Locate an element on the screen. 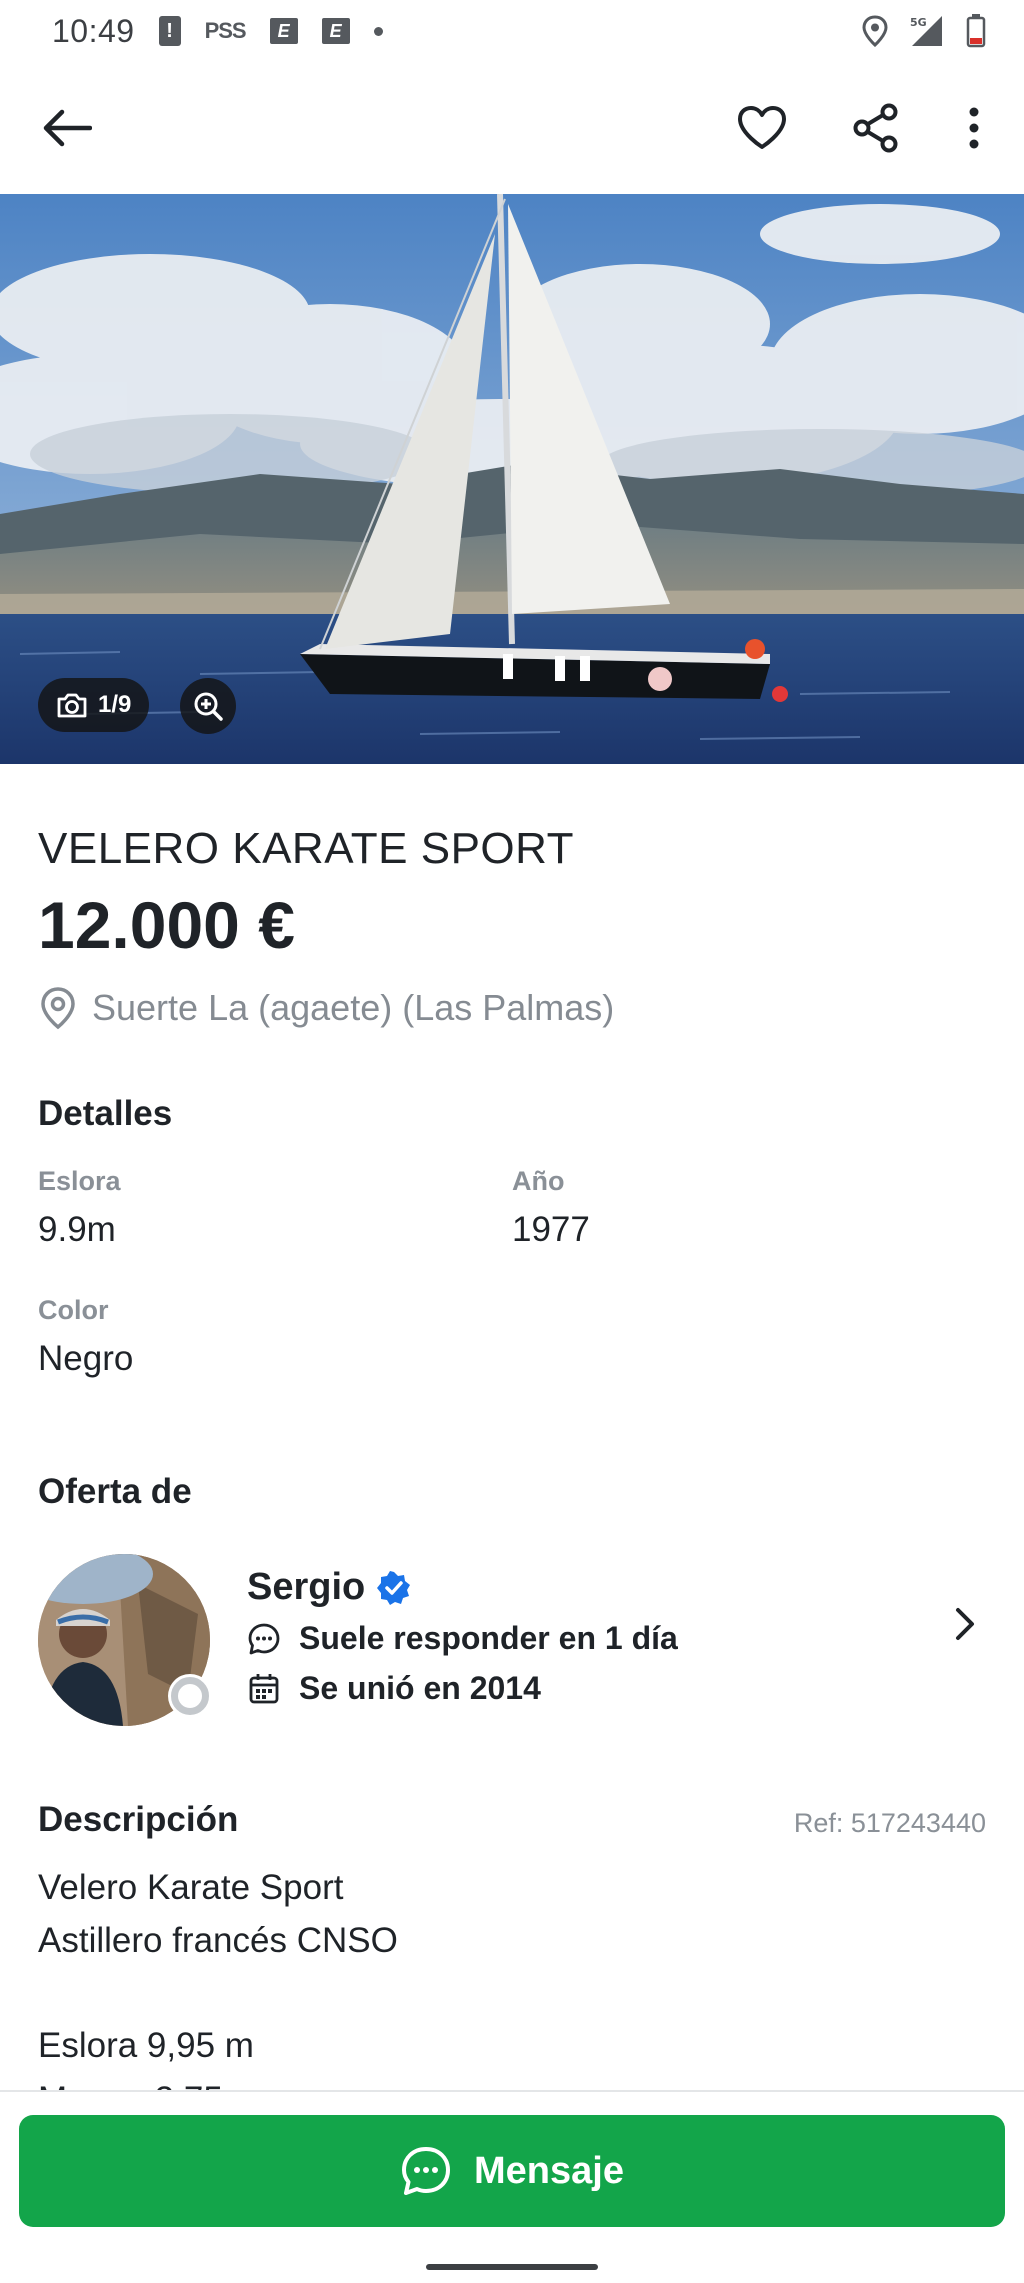  arrow-left-icon is located at coordinates (67, 128).